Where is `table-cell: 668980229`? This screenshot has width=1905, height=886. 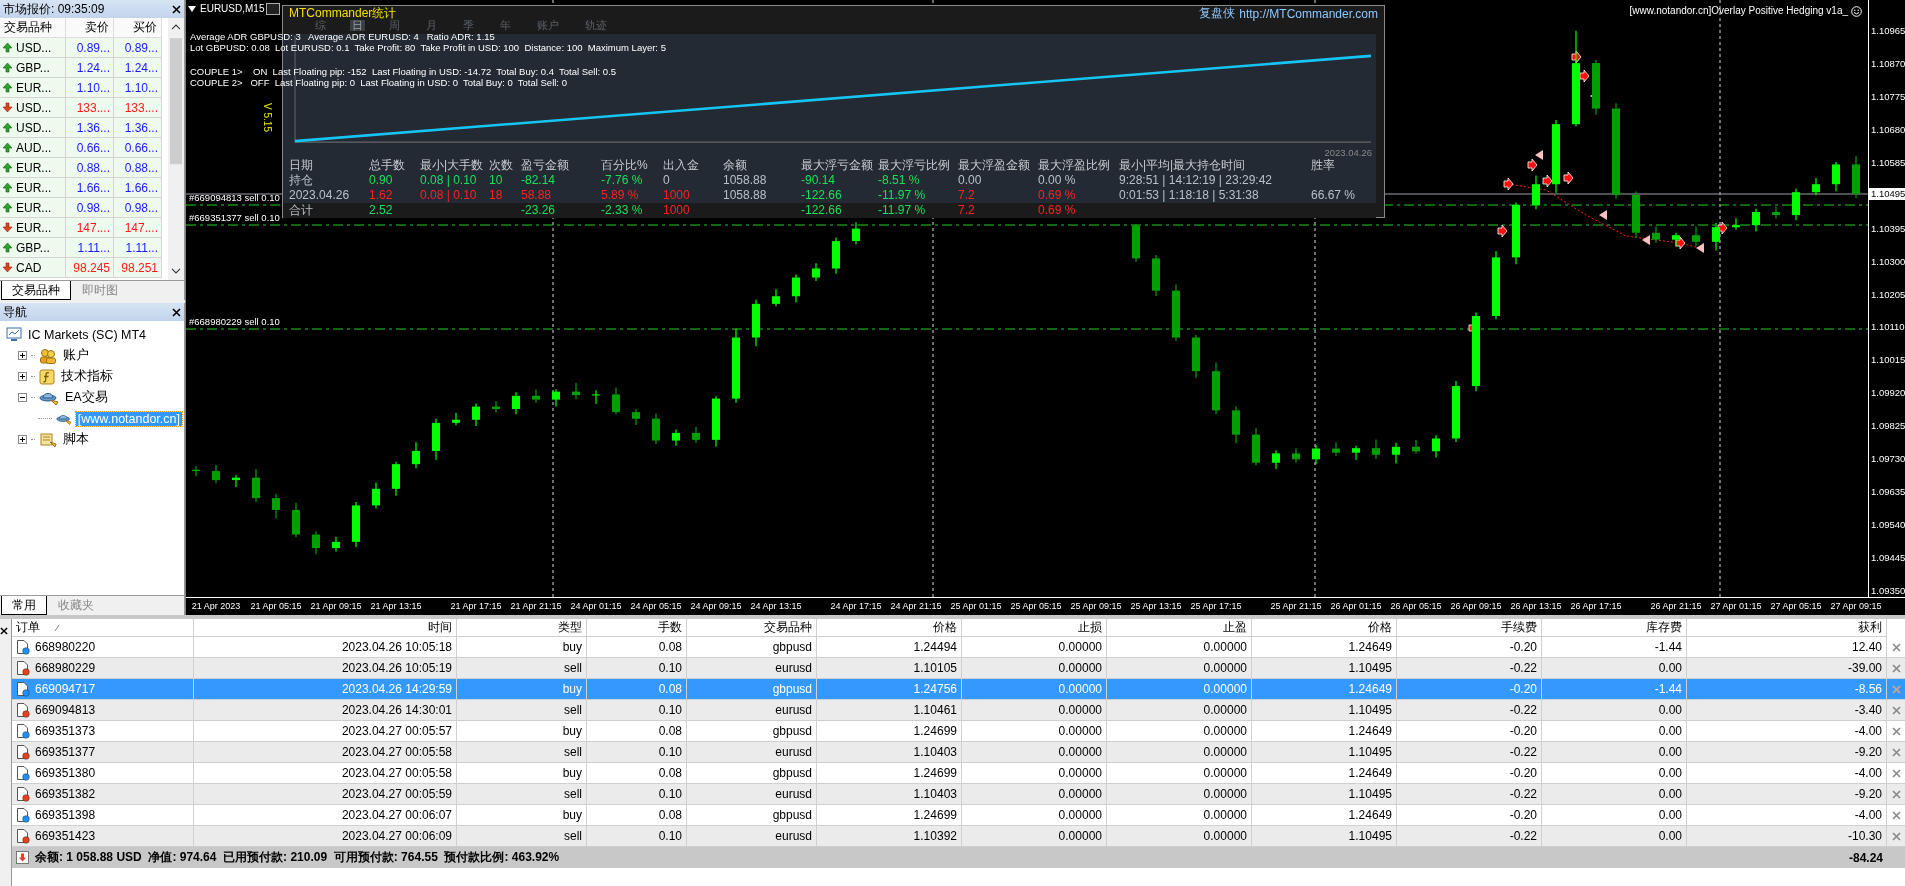
table-cell: 668980229 is located at coordinates (65, 668).